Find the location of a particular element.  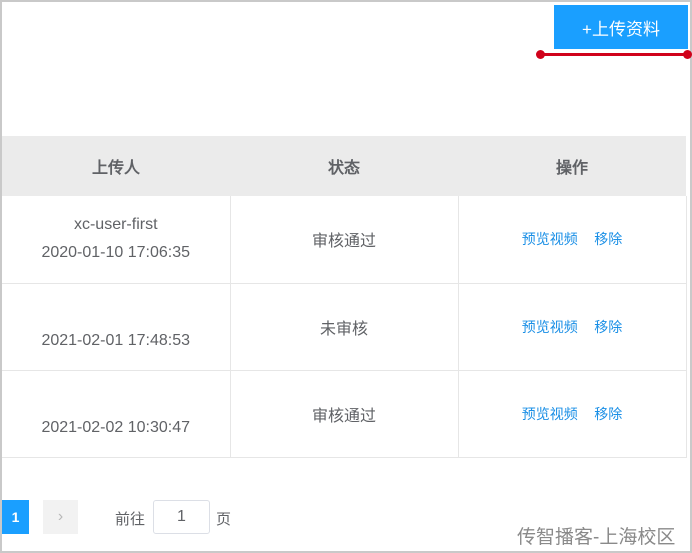

table-header-row: 上传人 状态 操作 is located at coordinates (344, 166).